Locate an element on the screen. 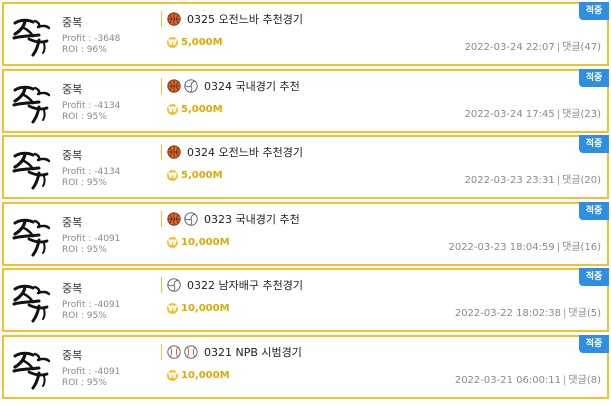 The height and width of the screenshot is (406, 611). post-title-row: 0324 국내경기 추천 is located at coordinates (233, 86).